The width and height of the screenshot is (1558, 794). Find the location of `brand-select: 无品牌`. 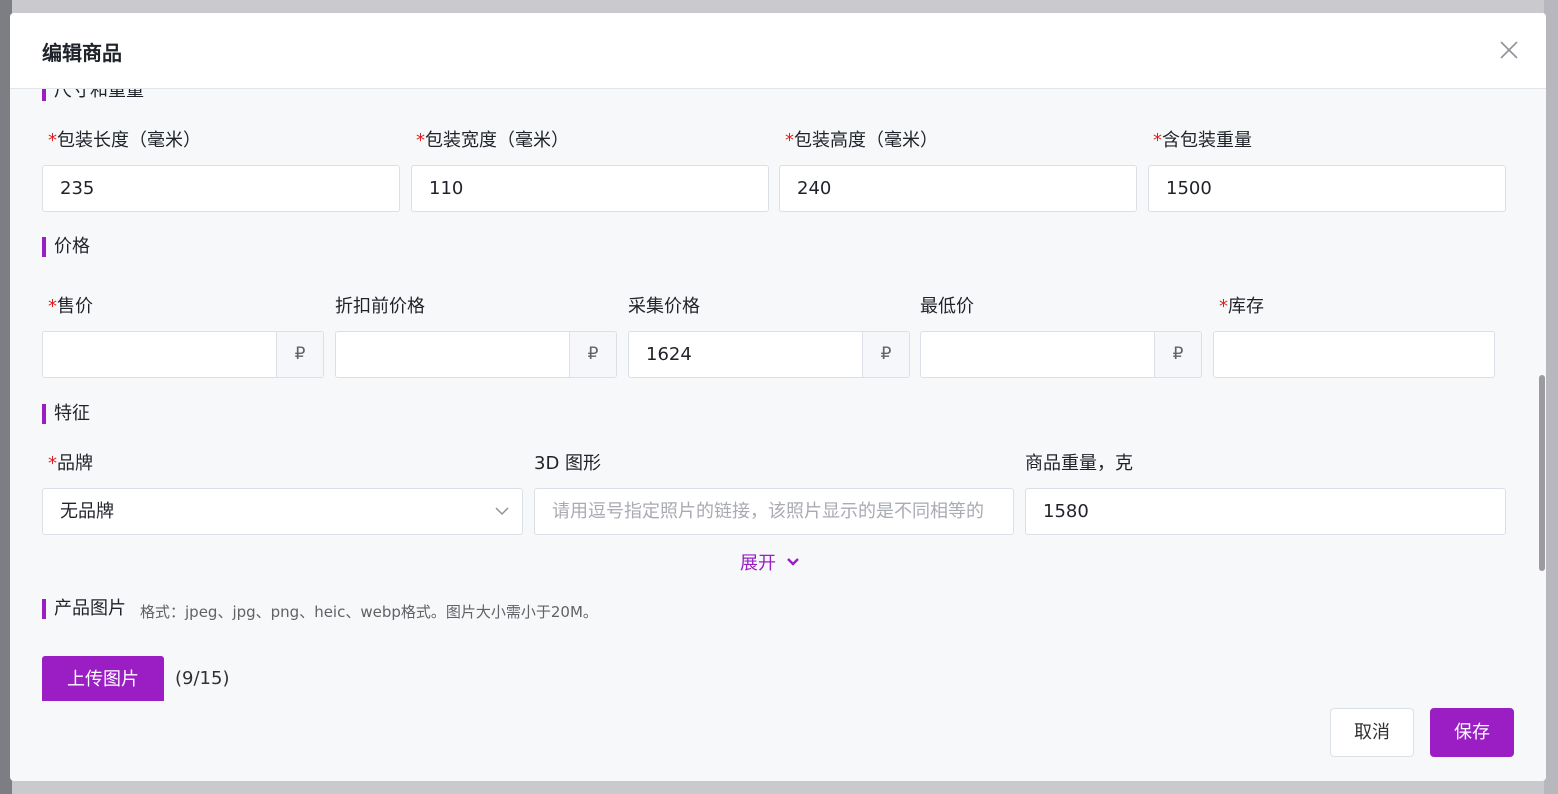

brand-select: 无品牌 is located at coordinates (282, 511).